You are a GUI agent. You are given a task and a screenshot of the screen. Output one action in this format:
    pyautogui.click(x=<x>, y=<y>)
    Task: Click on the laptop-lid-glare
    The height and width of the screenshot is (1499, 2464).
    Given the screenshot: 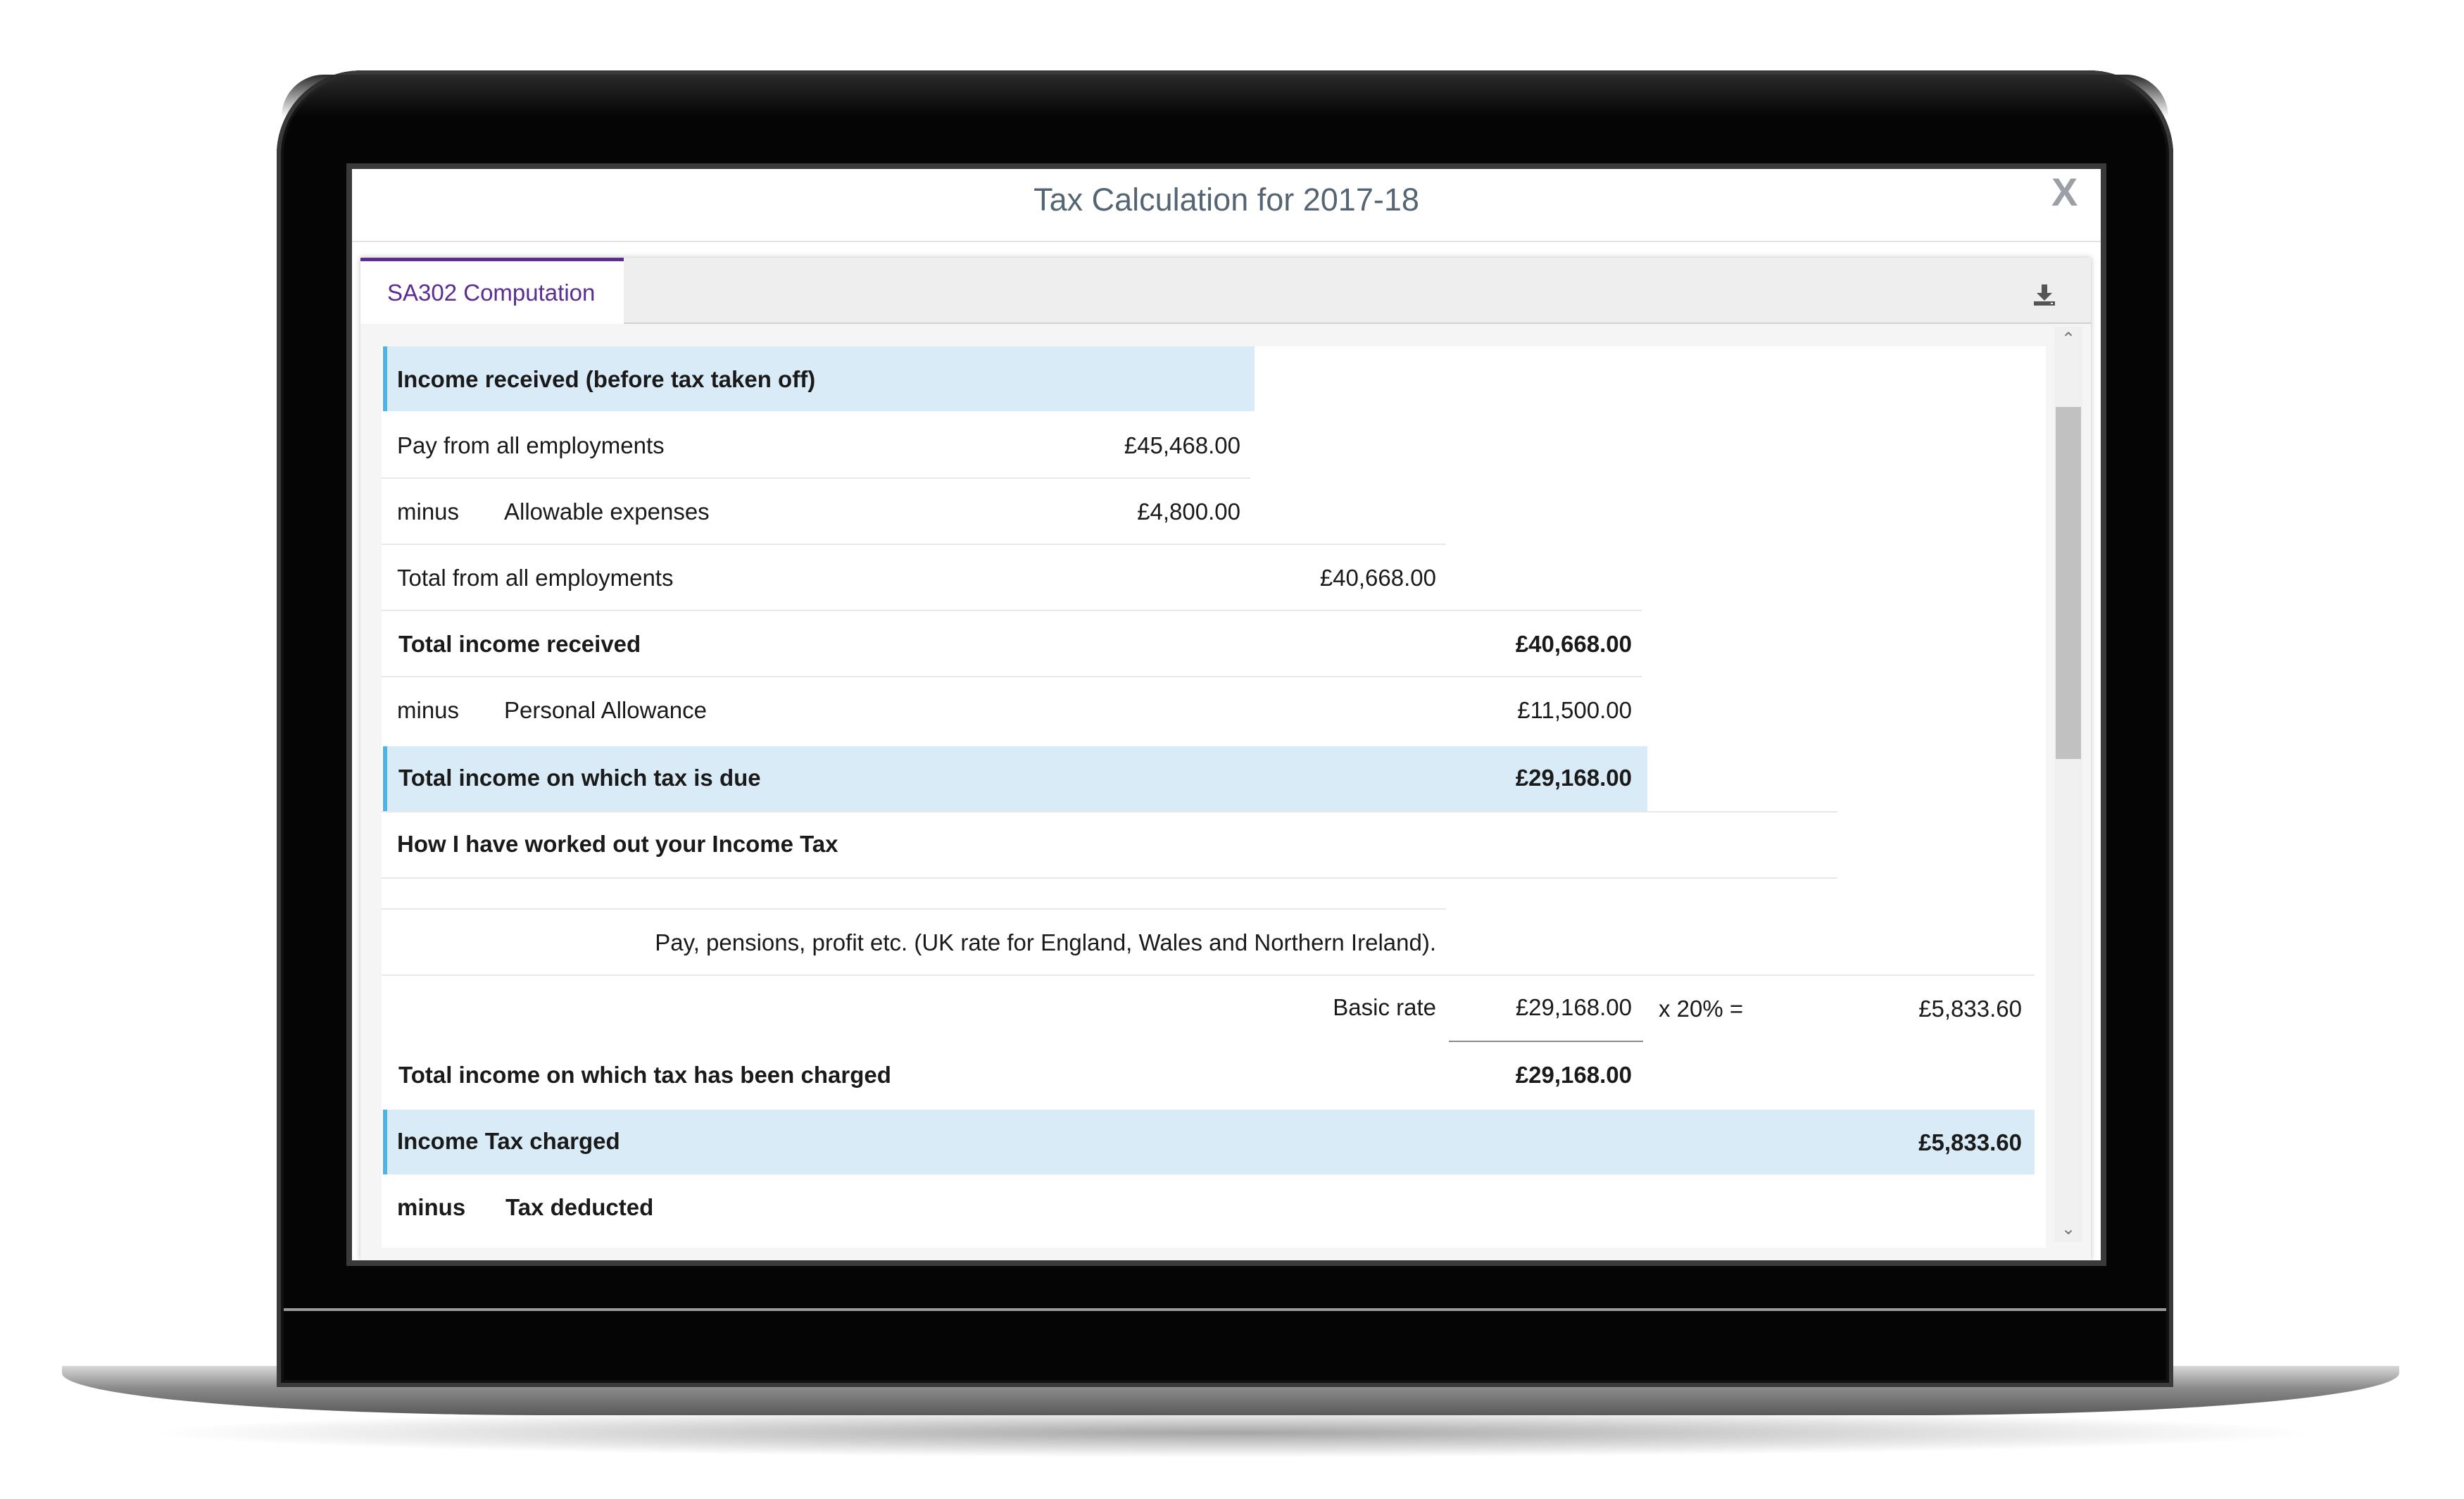 What is the action you would take?
    pyautogui.click(x=1225, y=96)
    